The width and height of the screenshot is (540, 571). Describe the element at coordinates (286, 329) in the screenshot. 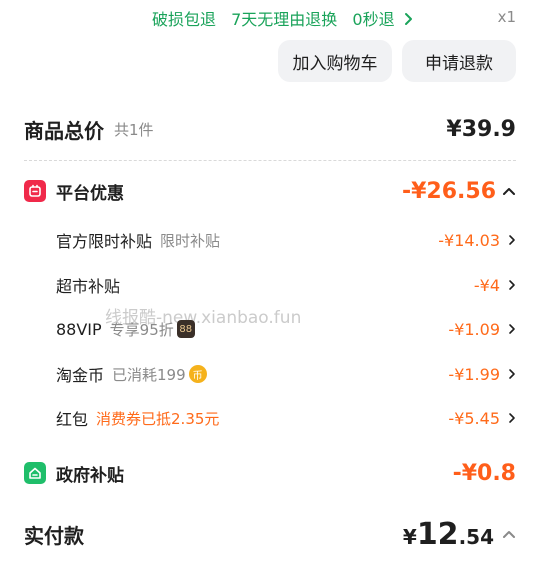

I see `discount-item-88vip: 88VIP 专享95折 88 -¥1.09` at that location.